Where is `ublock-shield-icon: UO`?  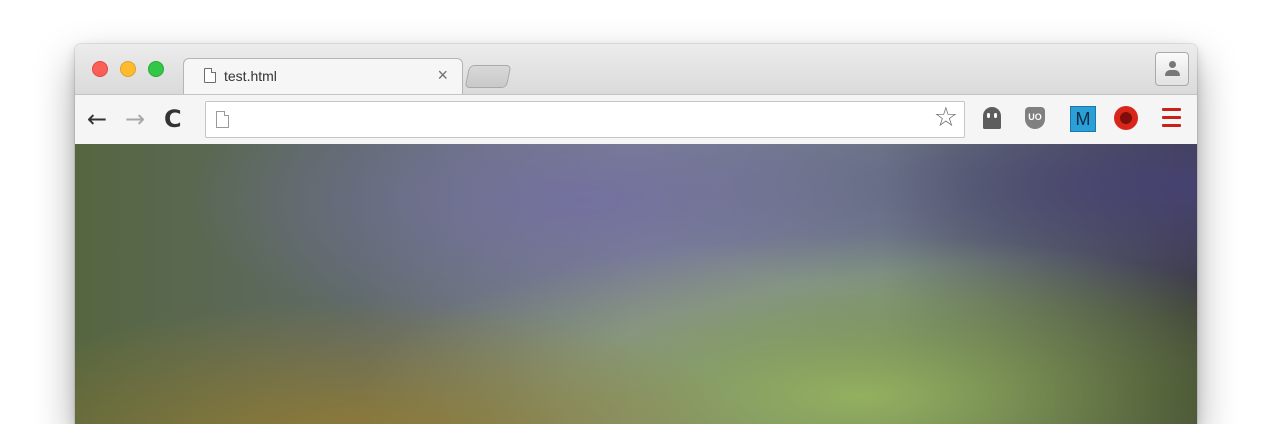 ublock-shield-icon: UO is located at coordinates (1035, 118).